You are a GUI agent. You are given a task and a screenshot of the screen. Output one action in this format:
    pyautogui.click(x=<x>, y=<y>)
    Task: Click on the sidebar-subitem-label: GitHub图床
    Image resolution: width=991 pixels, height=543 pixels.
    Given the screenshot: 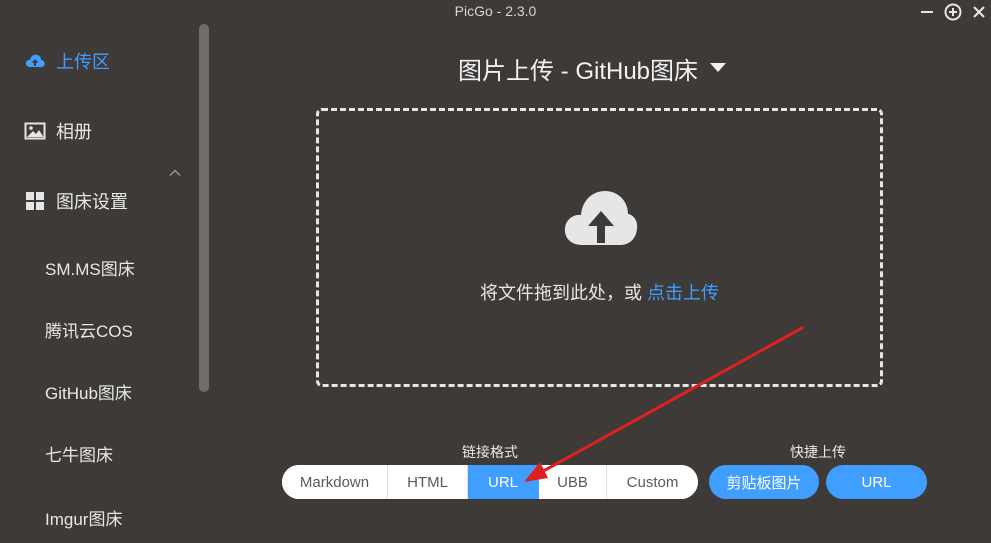 What is the action you would take?
    pyautogui.click(x=88, y=393)
    